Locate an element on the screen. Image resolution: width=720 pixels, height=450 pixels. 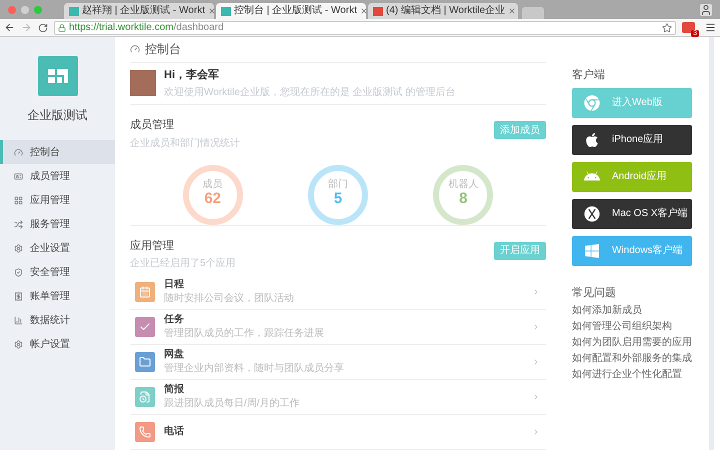
app-name: 网盘 is located at coordinates (174, 355).